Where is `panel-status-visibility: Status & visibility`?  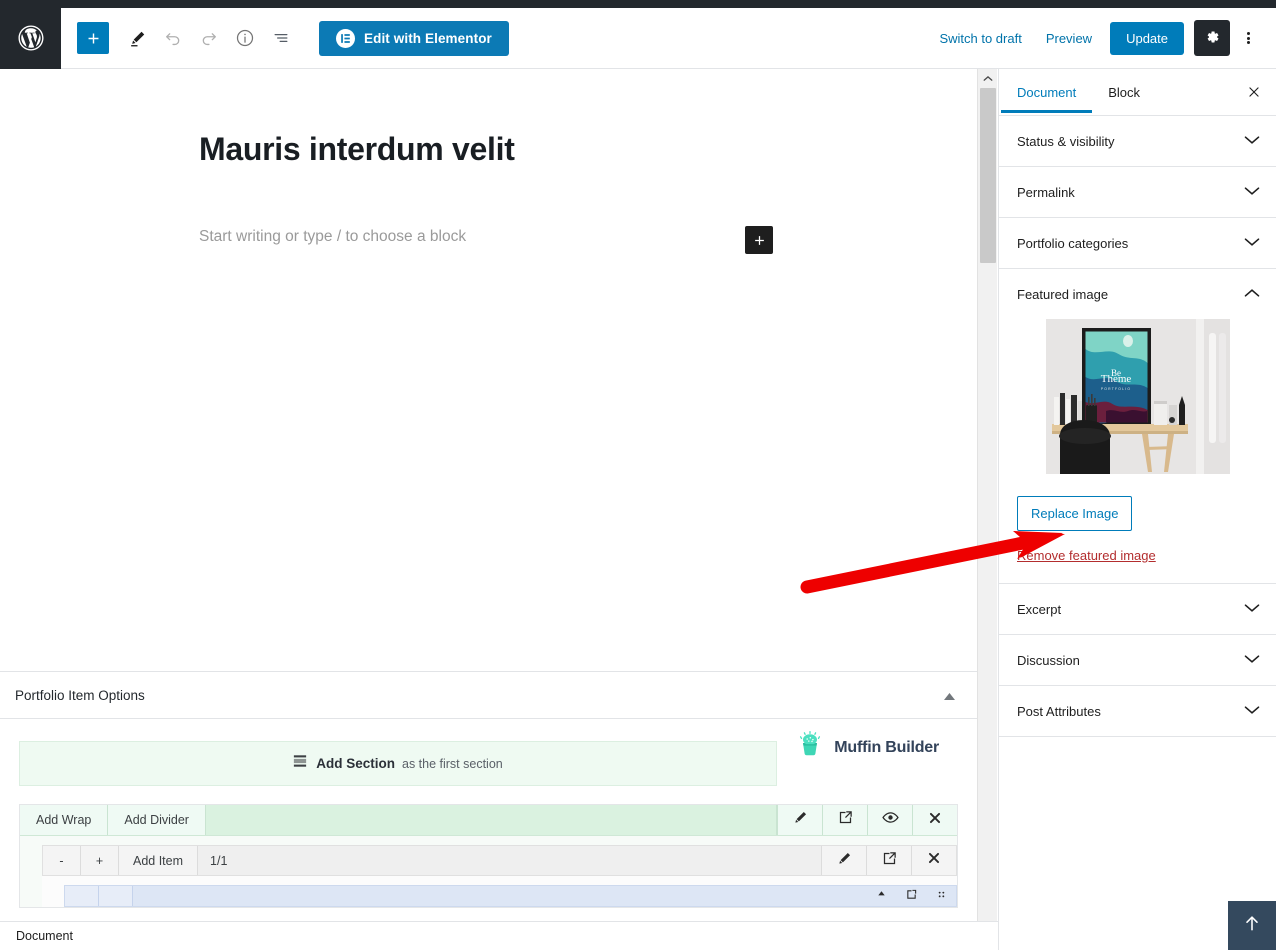
panel-status-visibility: Status & visibility is located at coordinates (1137, 141).